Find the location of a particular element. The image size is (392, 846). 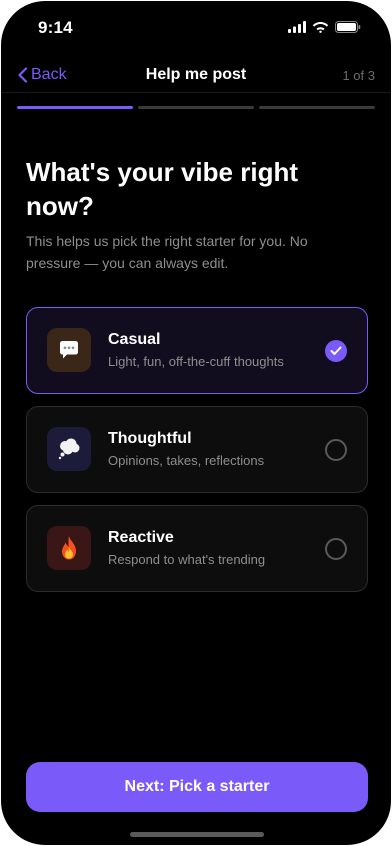

option-description: Respond to what's trending is located at coordinates (187, 559).